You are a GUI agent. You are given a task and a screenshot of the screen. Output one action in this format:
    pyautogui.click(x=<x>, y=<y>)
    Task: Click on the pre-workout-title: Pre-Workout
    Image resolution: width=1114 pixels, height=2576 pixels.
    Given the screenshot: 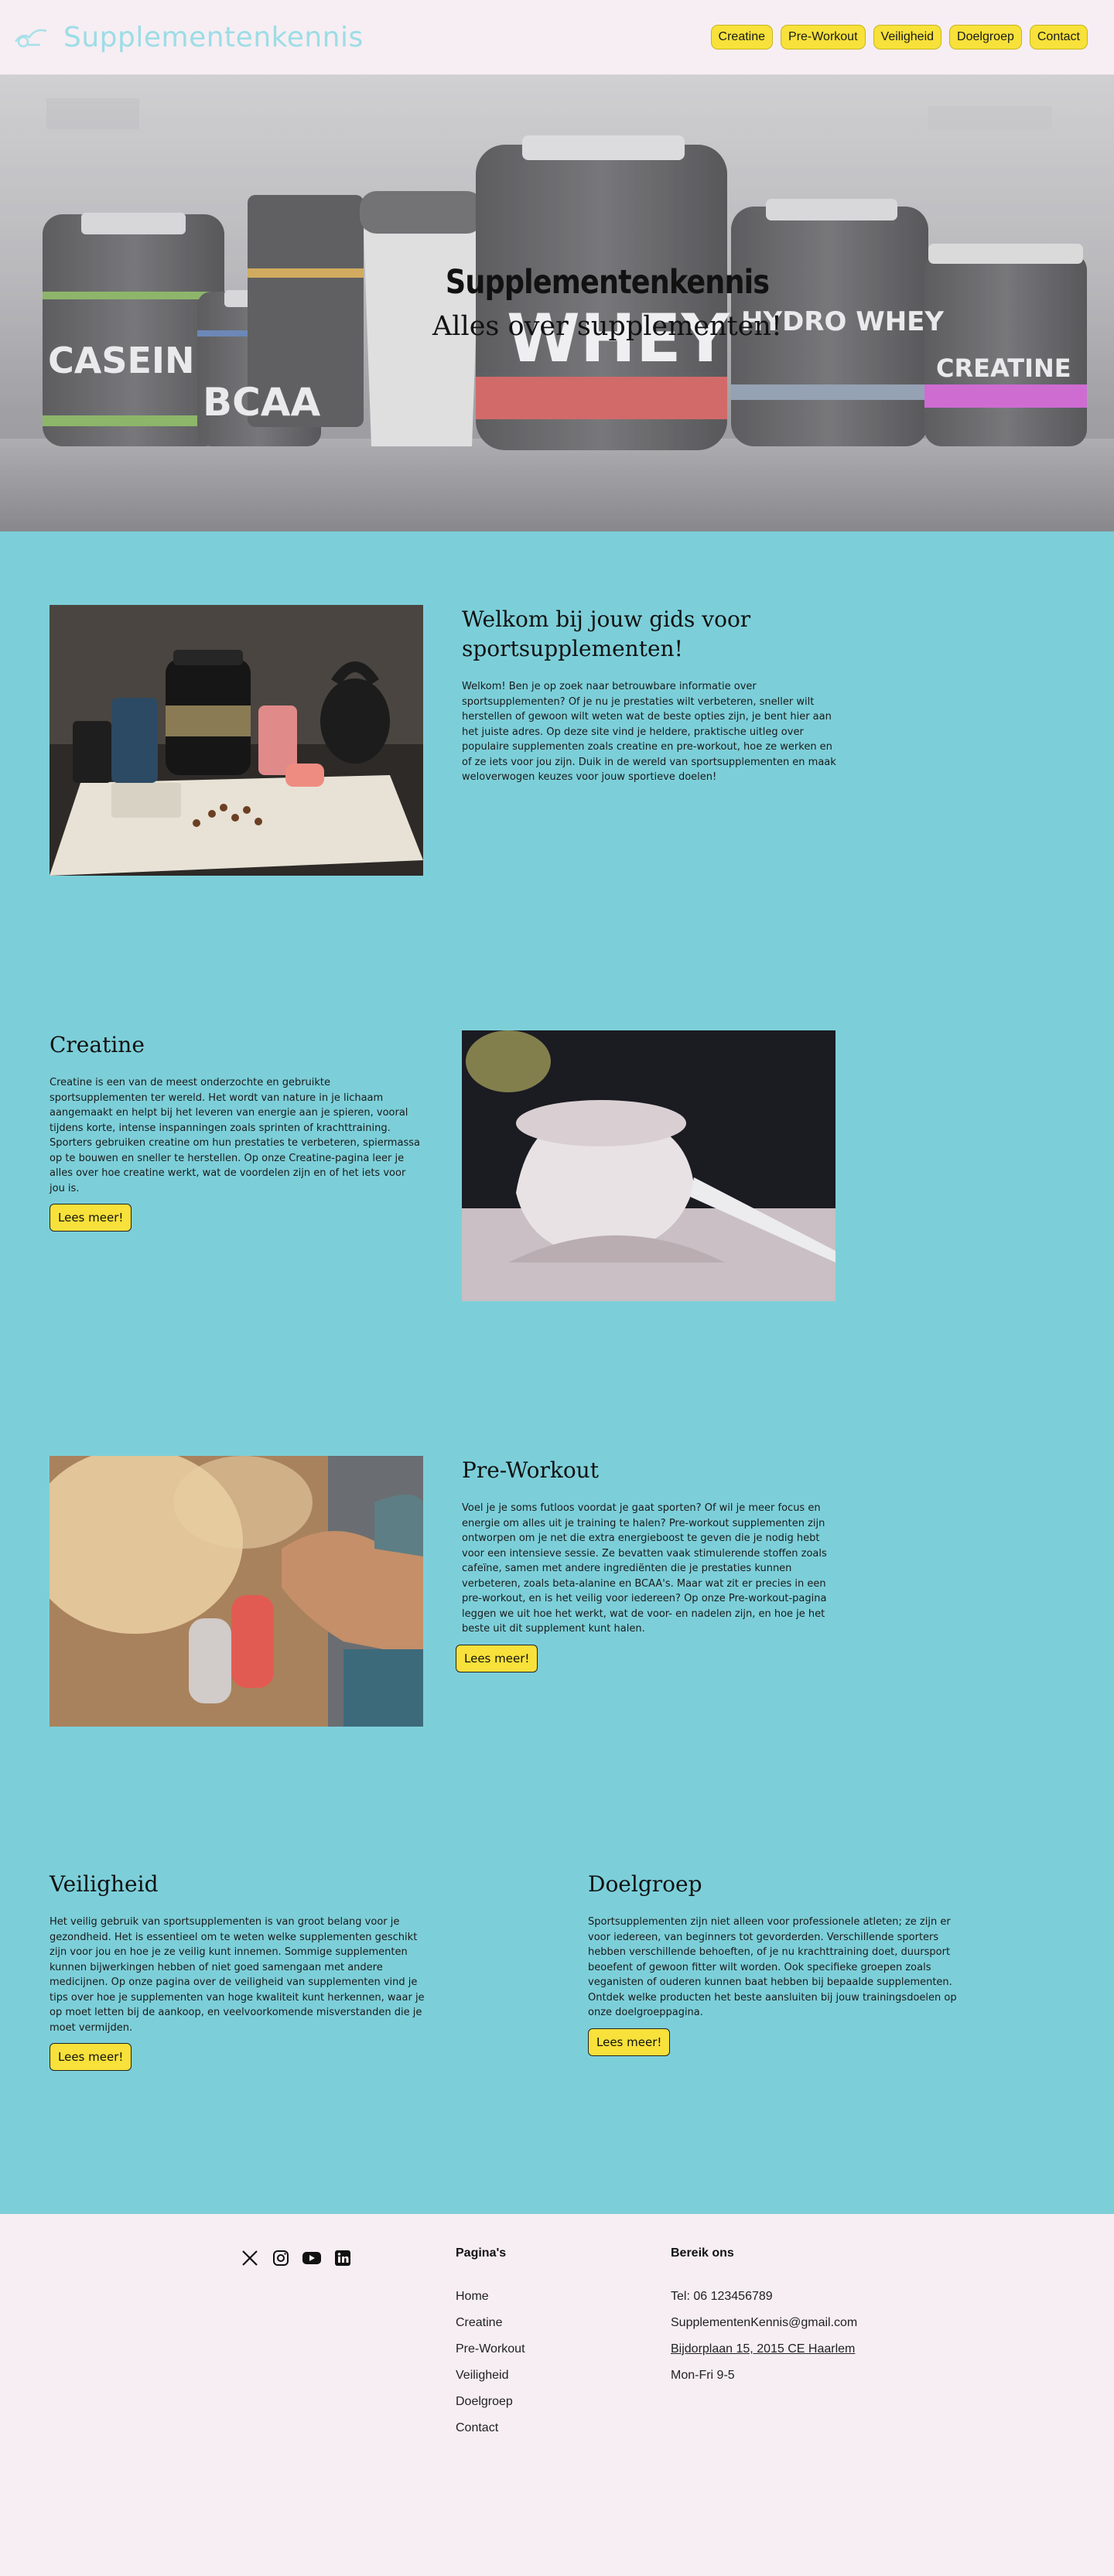 What is the action you would take?
    pyautogui.click(x=530, y=1470)
    